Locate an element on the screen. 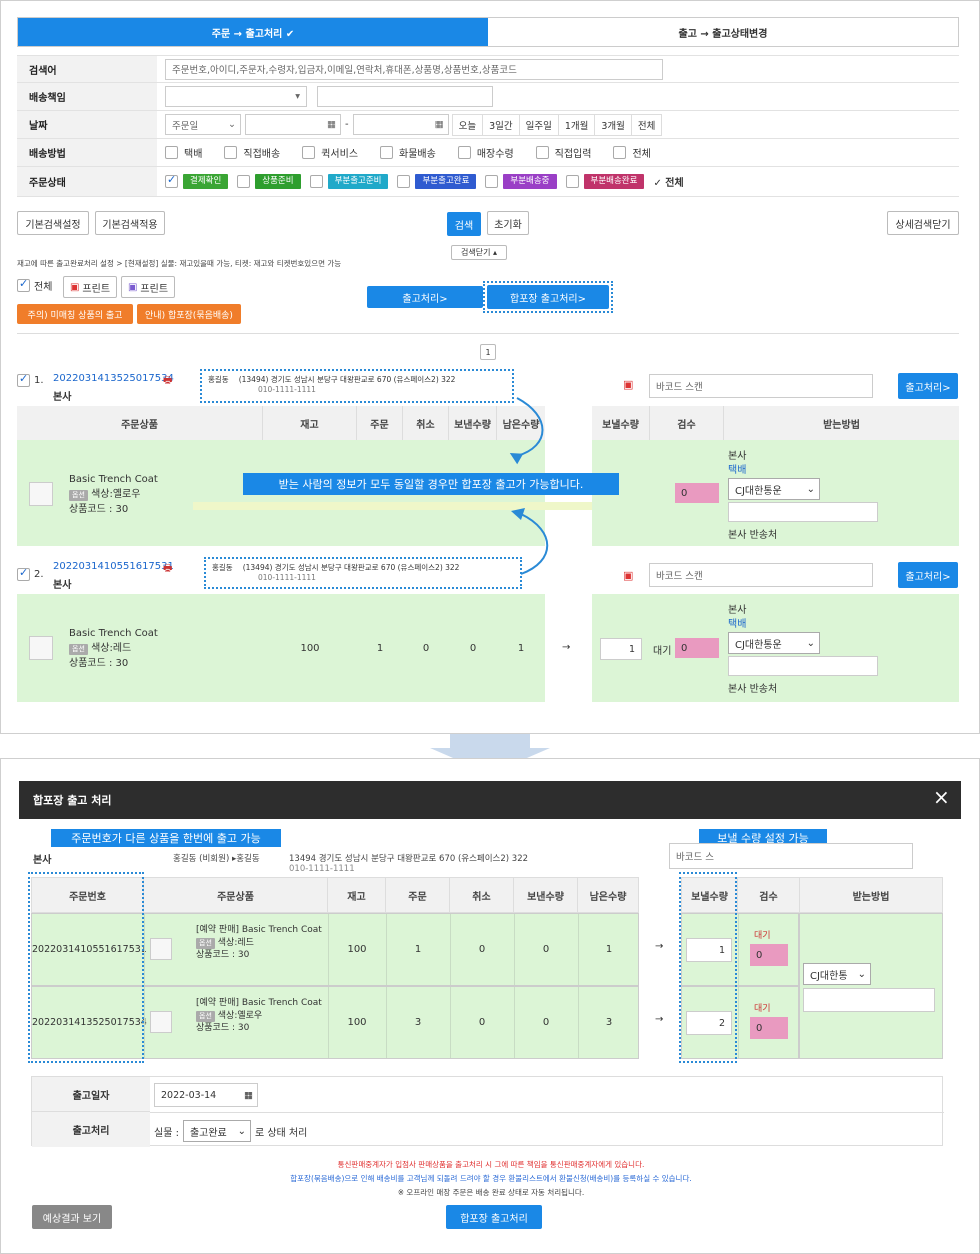 This screenshot has width=980, height=1254. date-quick-button: 일주일 is located at coordinates (538, 124).